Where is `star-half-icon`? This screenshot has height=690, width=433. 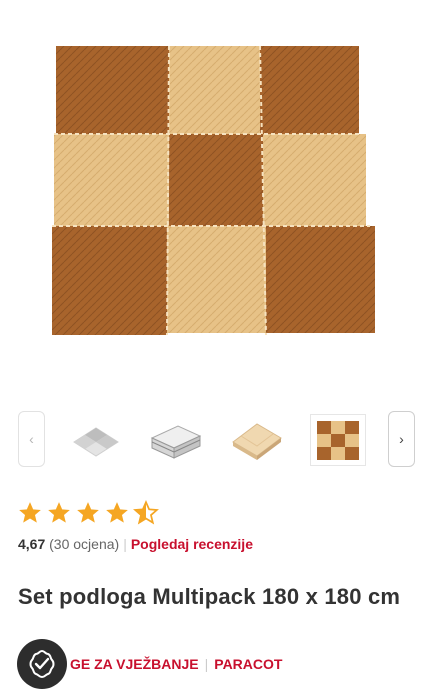 star-half-icon is located at coordinates (146, 512).